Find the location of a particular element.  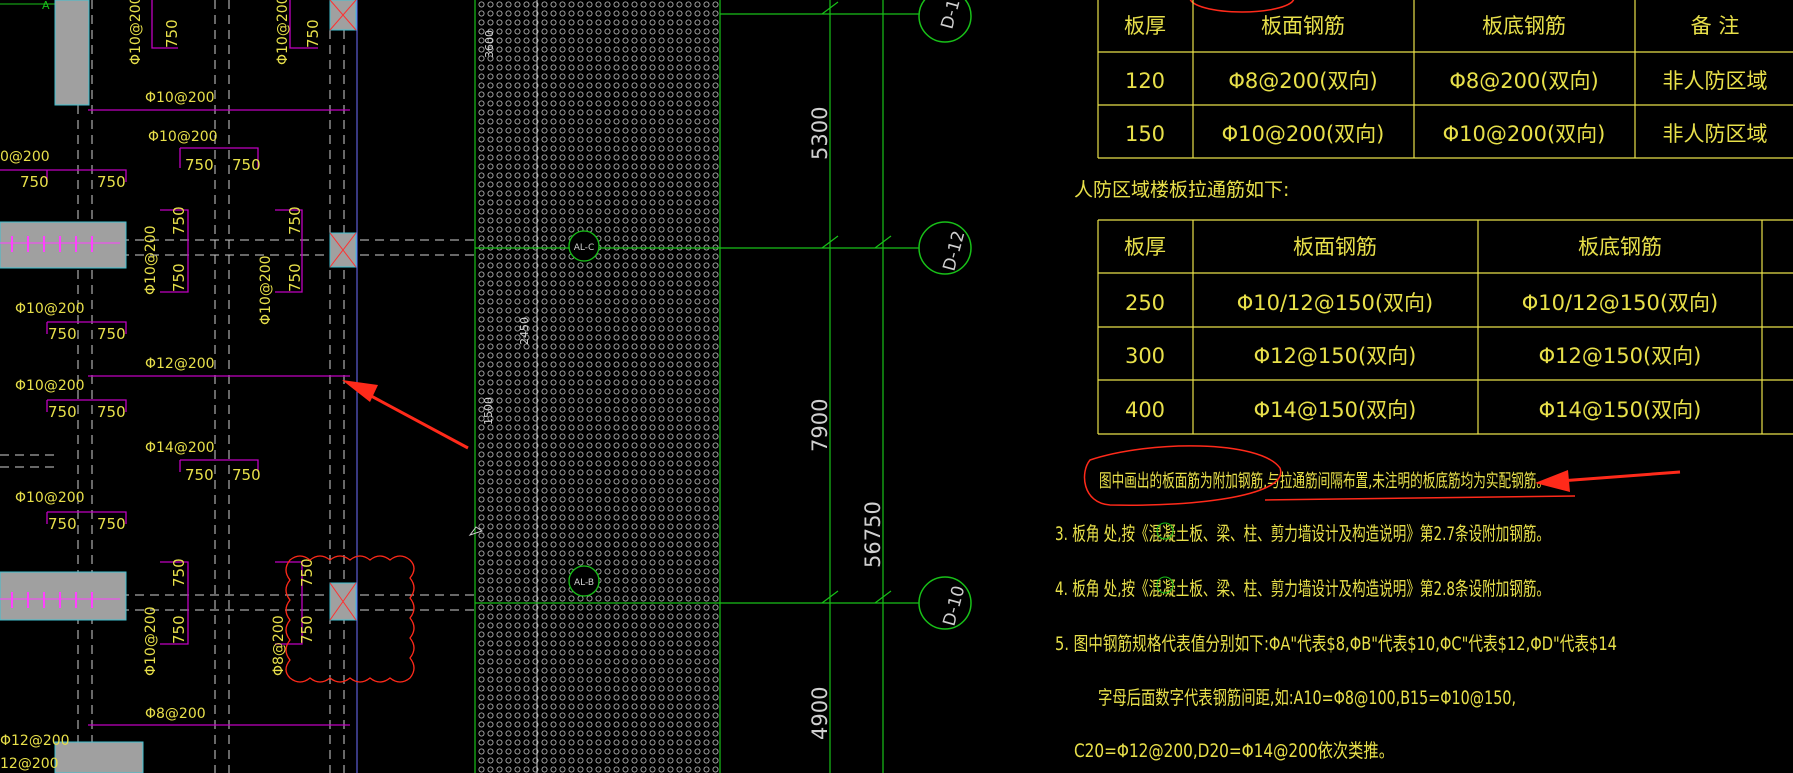

table2-cell: 300 is located at coordinates (1145, 356).